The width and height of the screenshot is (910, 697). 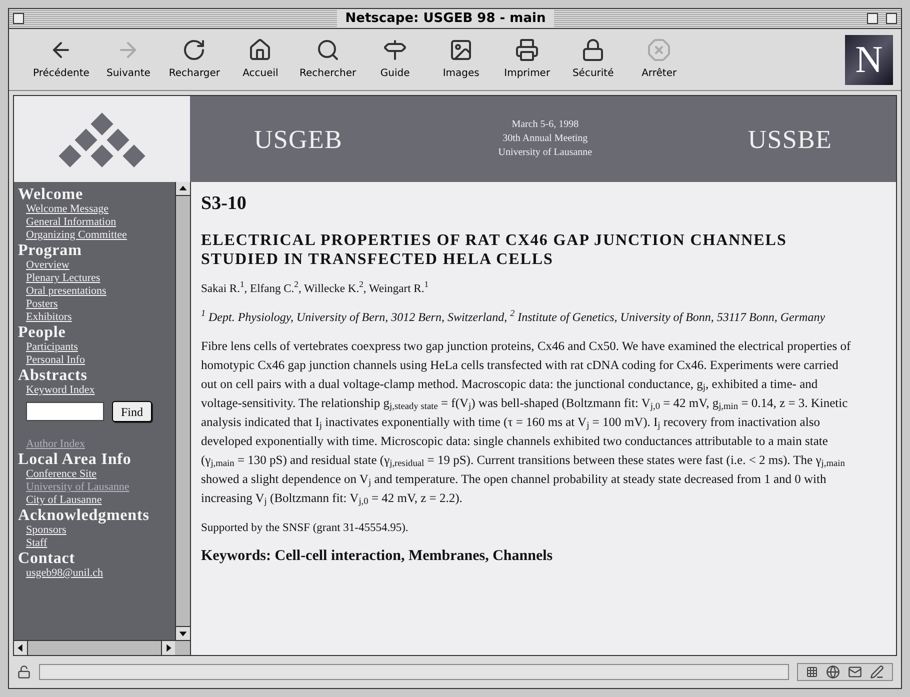 What do you see at coordinates (545, 153) in the screenshot?
I see `banner-place: University of Lausanne` at bounding box center [545, 153].